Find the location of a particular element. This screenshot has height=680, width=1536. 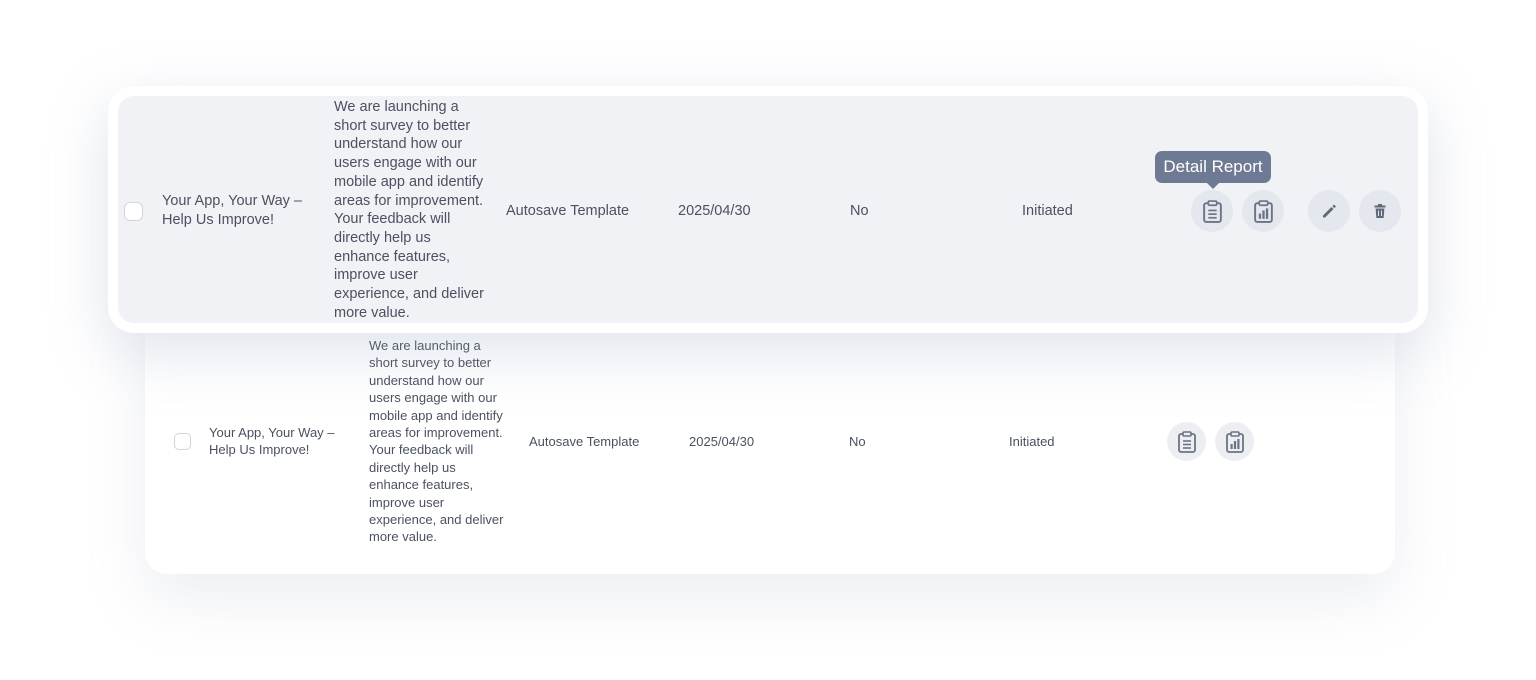

delete-button is located at coordinates (1380, 211).